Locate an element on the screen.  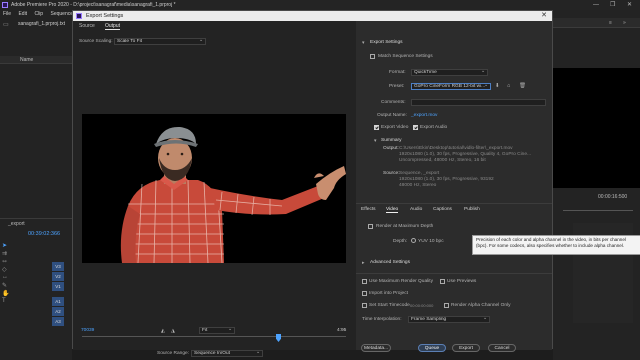
type-tool-icon: T is located at coordinates (7, 302).